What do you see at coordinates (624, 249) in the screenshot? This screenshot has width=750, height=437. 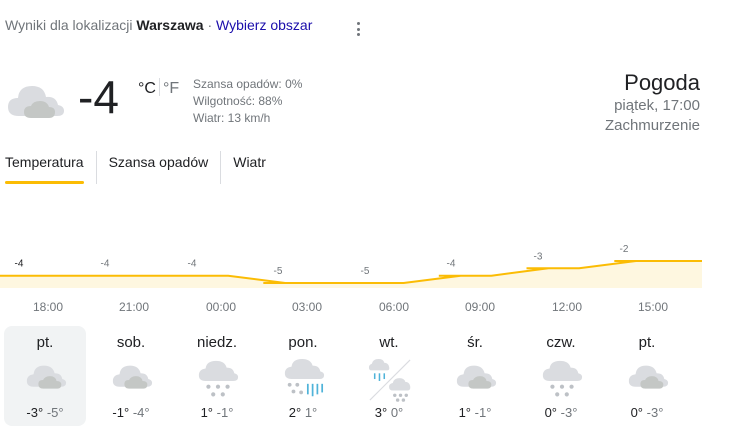 I see `temperature-label: -2` at bounding box center [624, 249].